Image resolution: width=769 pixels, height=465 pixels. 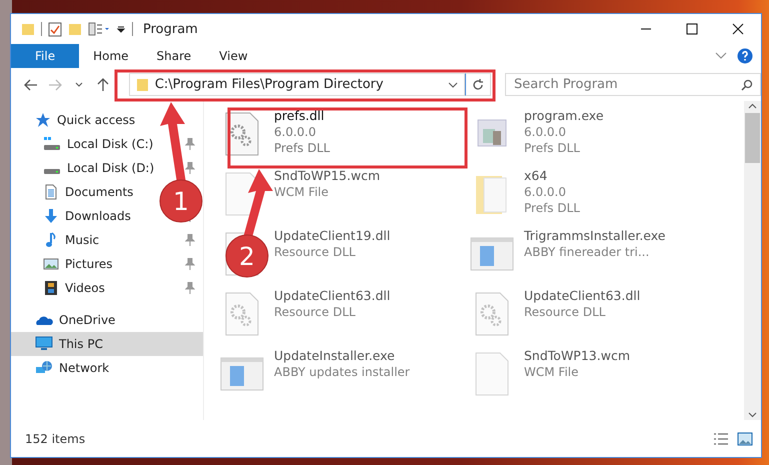 What do you see at coordinates (492, 374) in the screenshot?
I see `file-icon` at bounding box center [492, 374].